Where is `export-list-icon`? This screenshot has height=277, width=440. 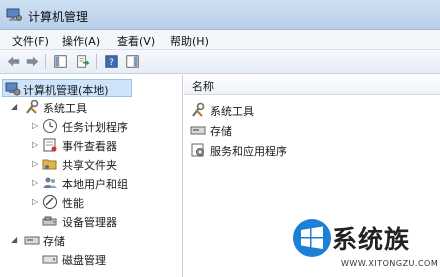
export-list-icon is located at coordinates (82, 61).